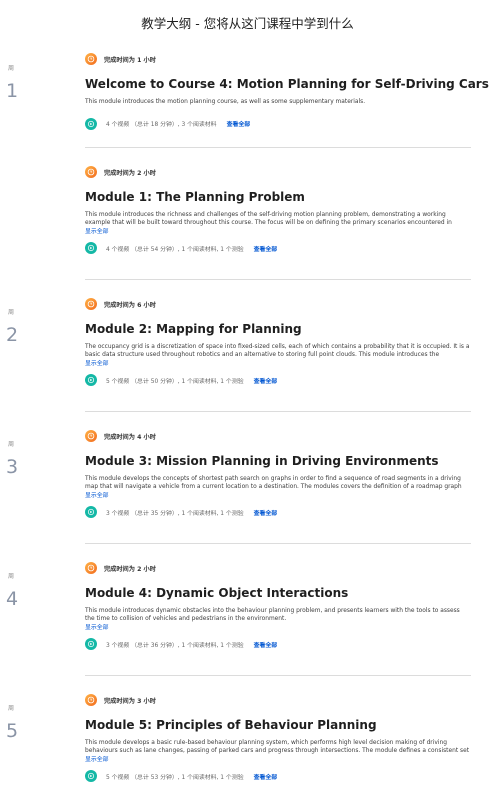 The image size is (495, 787). What do you see at coordinates (175, 249) in the screenshot?
I see `module-meta: 4 个视频 （总计 54 分钟）, 1 个阅读材料, 1 个测验` at bounding box center [175, 249].